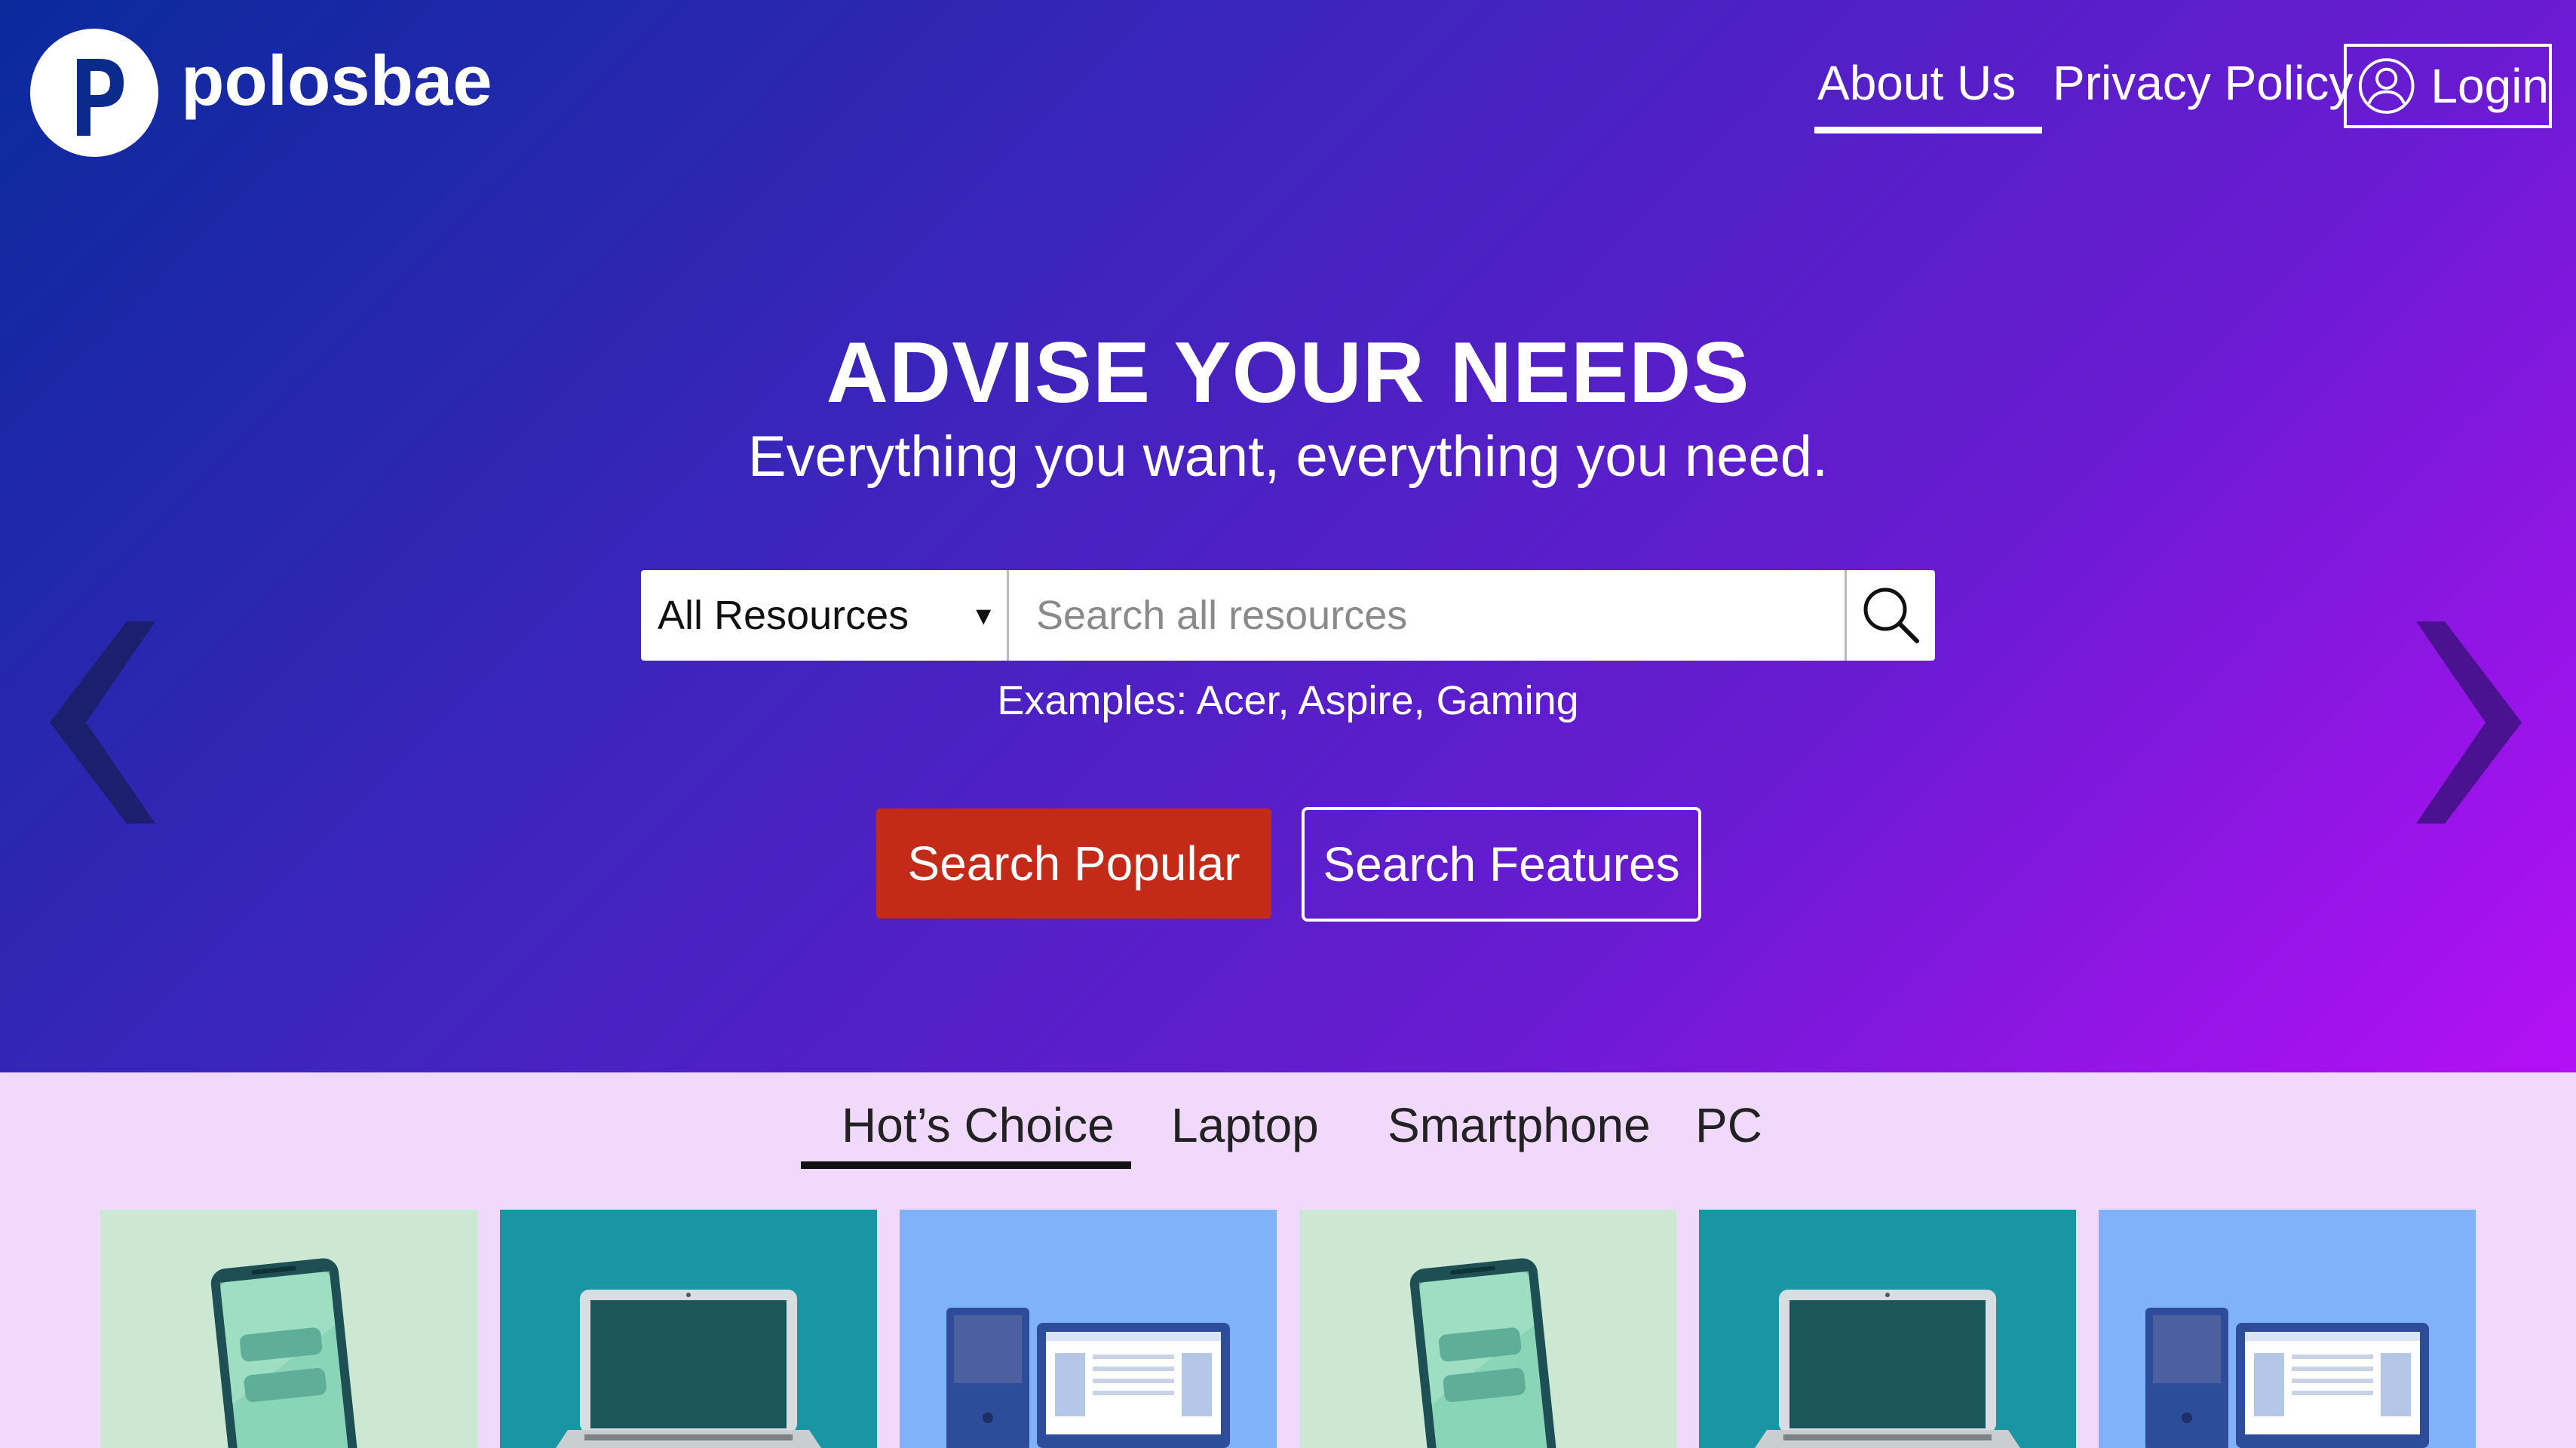  Describe the element at coordinates (1928, 130) in the screenshot. I see `nav-active-indicator` at that location.